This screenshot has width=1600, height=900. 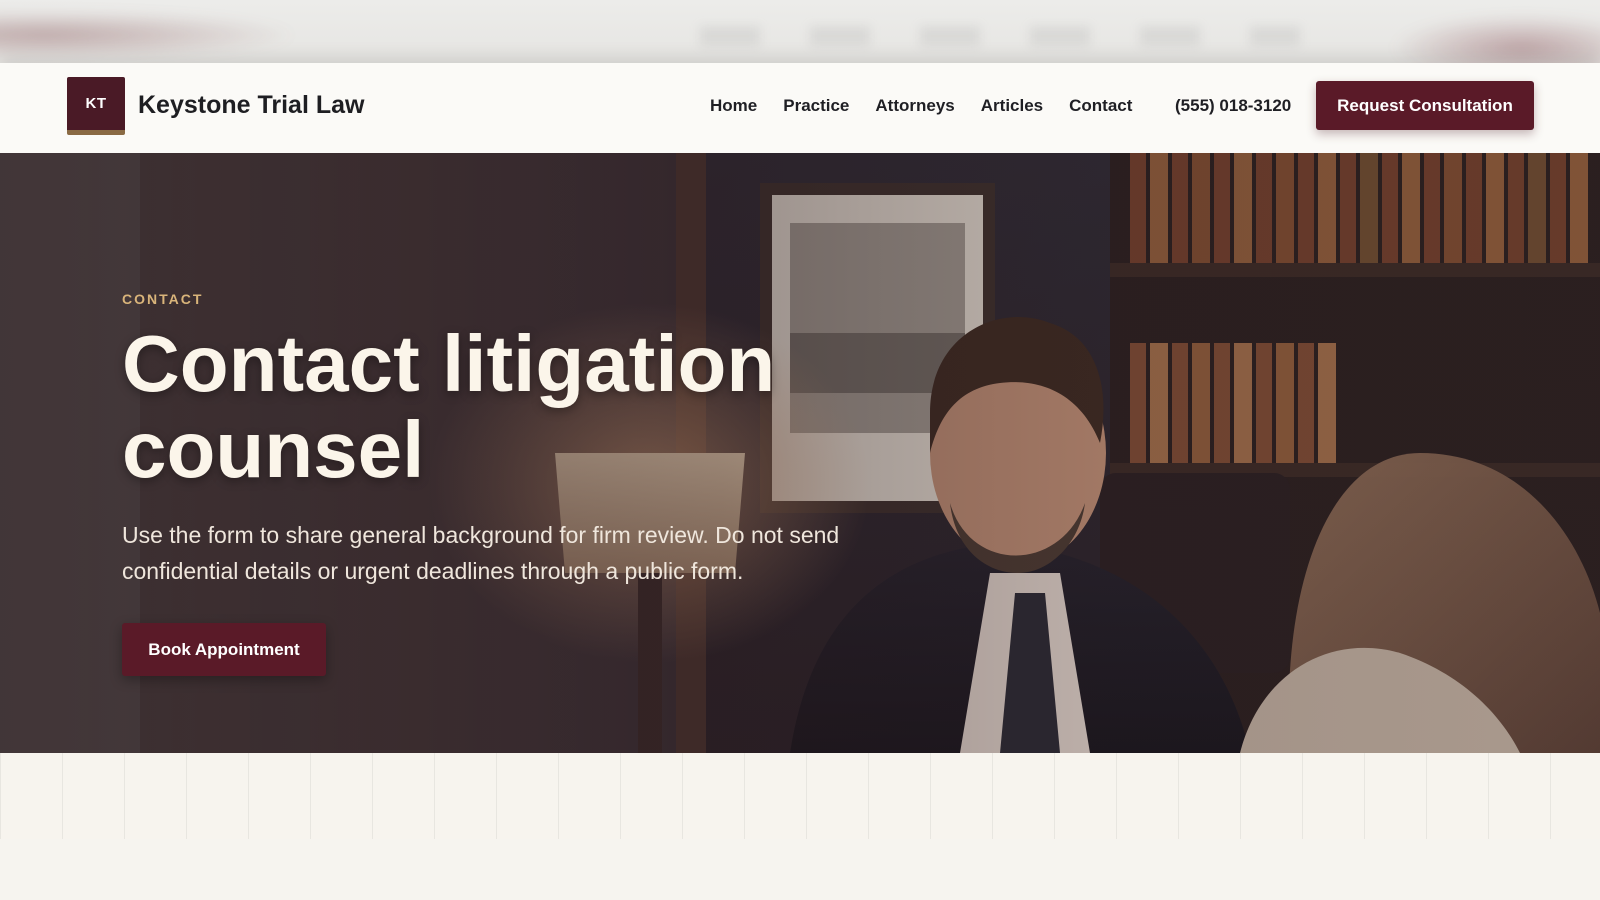 I want to click on page-background, so click(x=800, y=869).